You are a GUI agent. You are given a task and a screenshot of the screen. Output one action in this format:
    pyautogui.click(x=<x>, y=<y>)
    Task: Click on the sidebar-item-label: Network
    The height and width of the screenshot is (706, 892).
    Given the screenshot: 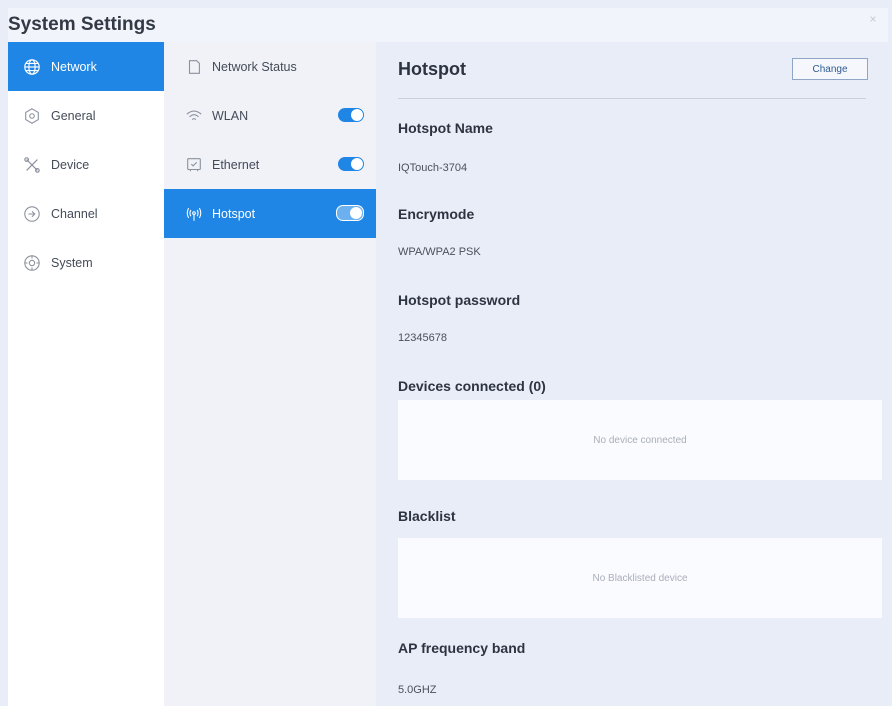 What is the action you would take?
    pyautogui.click(x=74, y=66)
    